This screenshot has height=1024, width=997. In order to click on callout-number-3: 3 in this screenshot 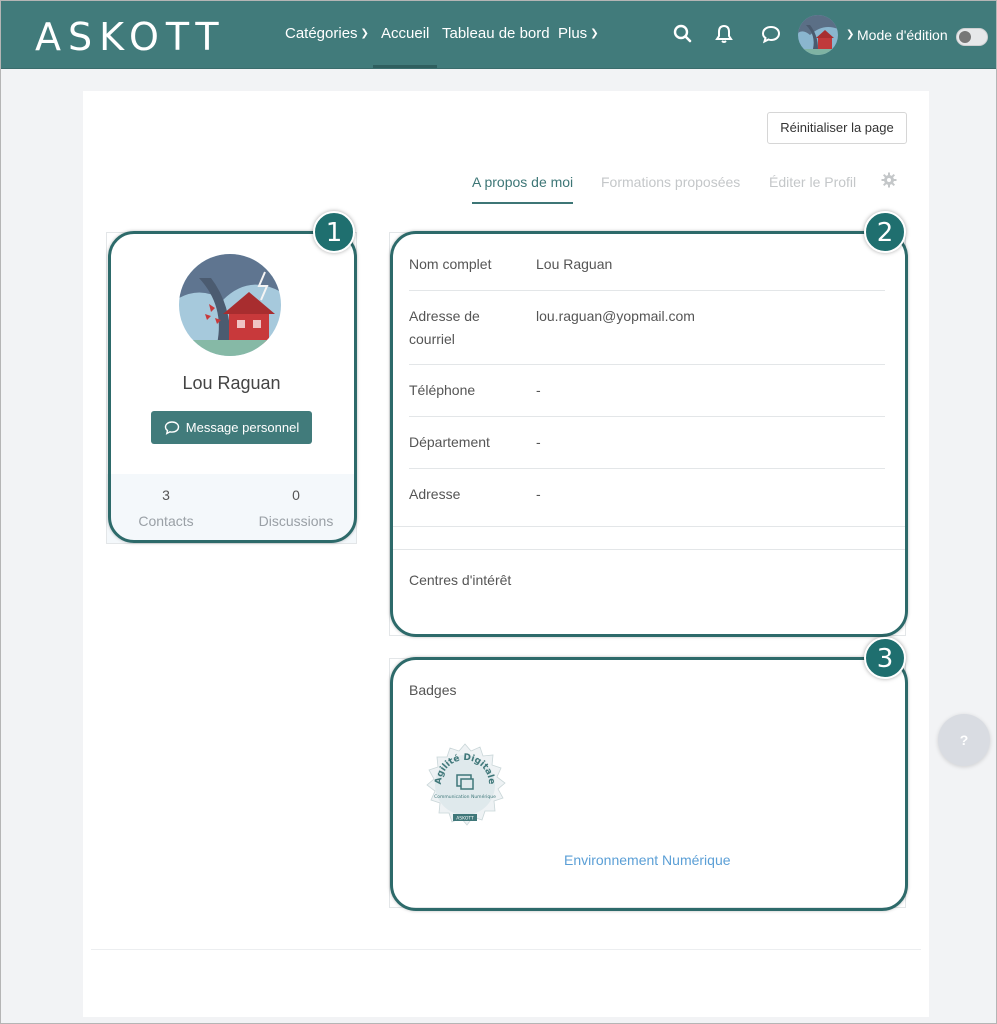, I will do `click(885, 658)`.